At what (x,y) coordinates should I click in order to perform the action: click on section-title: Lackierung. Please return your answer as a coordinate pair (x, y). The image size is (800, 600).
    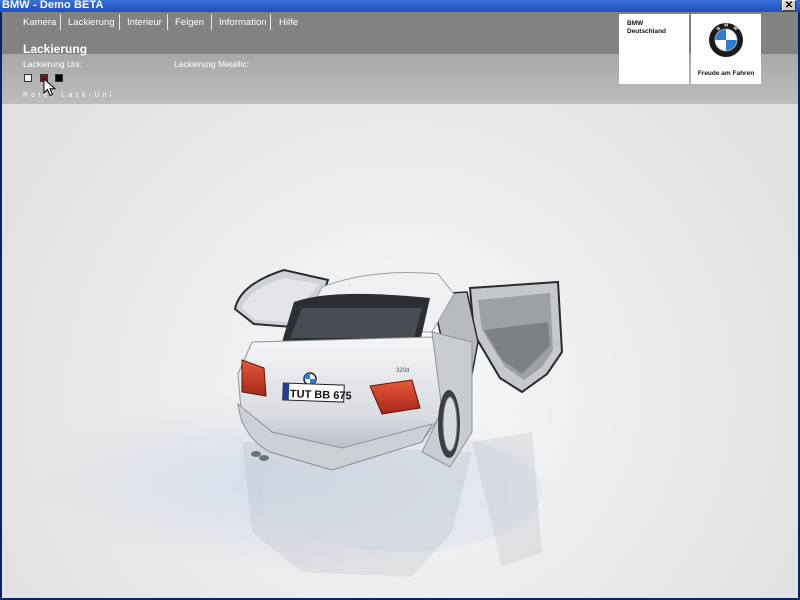
    Looking at the image, I should click on (55, 49).